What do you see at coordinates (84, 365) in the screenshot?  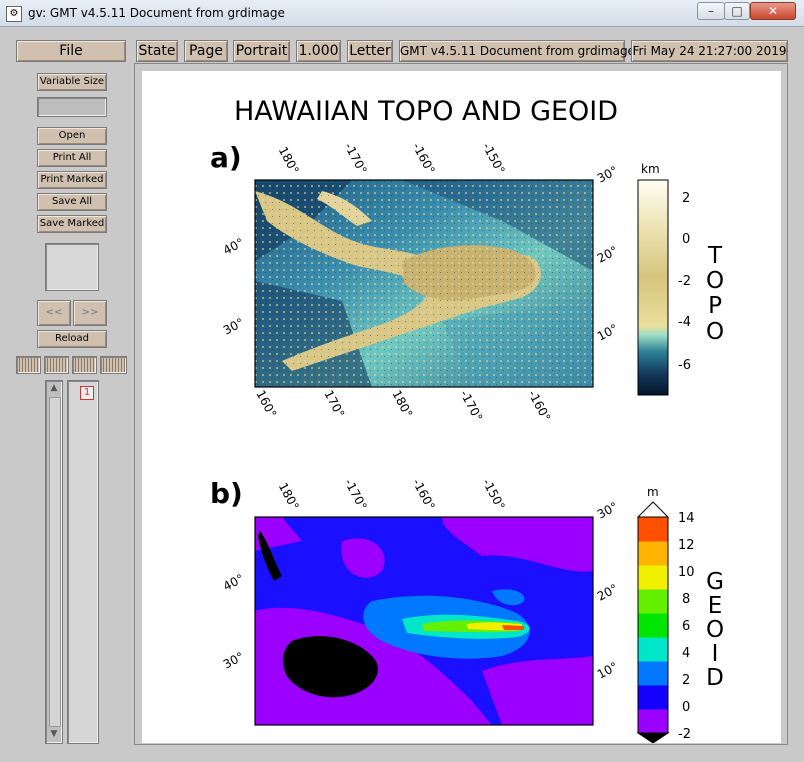 I see `toggle-current-page-button` at bounding box center [84, 365].